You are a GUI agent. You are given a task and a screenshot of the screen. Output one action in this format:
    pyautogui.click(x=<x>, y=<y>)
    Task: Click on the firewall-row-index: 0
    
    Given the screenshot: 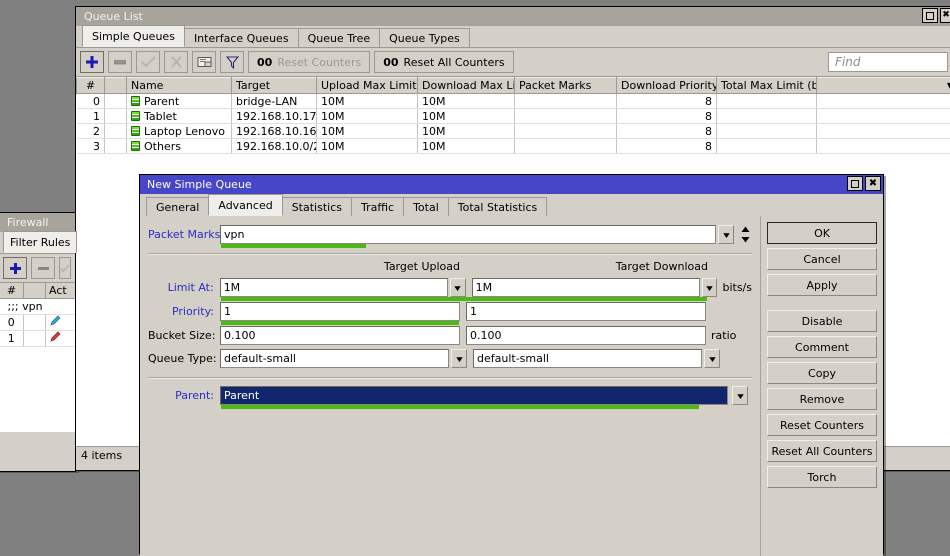 What is the action you would take?
    pyautogui.click(x=12, y=323)
    